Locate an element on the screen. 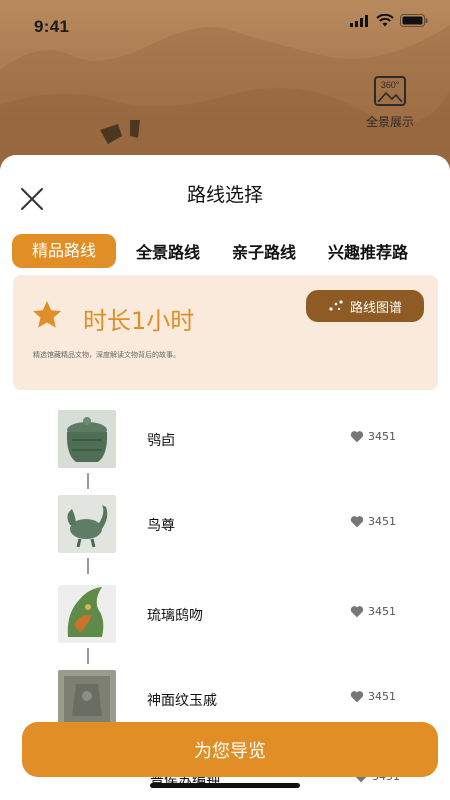 This screenshot has height=800, width=450. star-icon is located at coordinates (47, 314).